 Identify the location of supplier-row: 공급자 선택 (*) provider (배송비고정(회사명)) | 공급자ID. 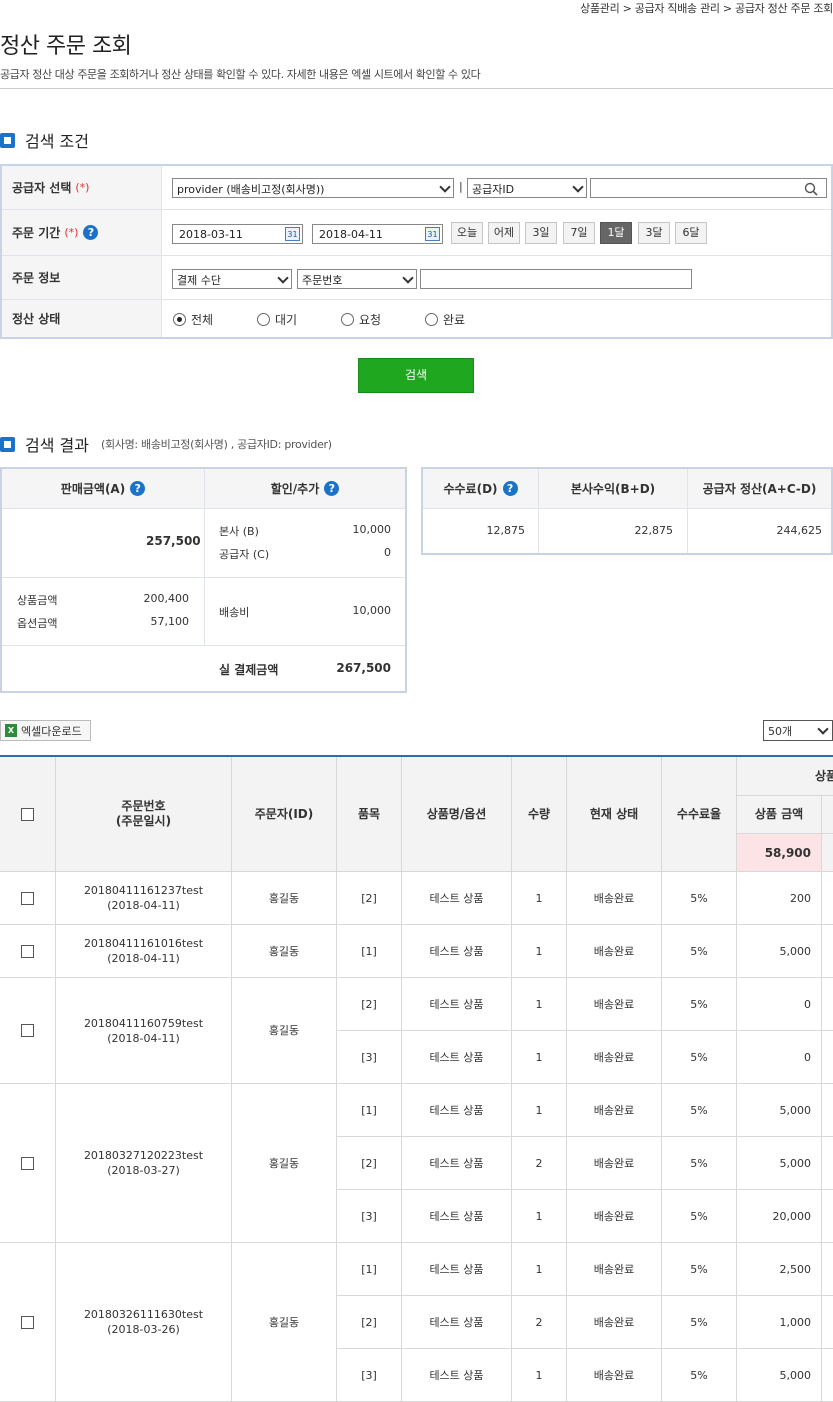
(416, 188).